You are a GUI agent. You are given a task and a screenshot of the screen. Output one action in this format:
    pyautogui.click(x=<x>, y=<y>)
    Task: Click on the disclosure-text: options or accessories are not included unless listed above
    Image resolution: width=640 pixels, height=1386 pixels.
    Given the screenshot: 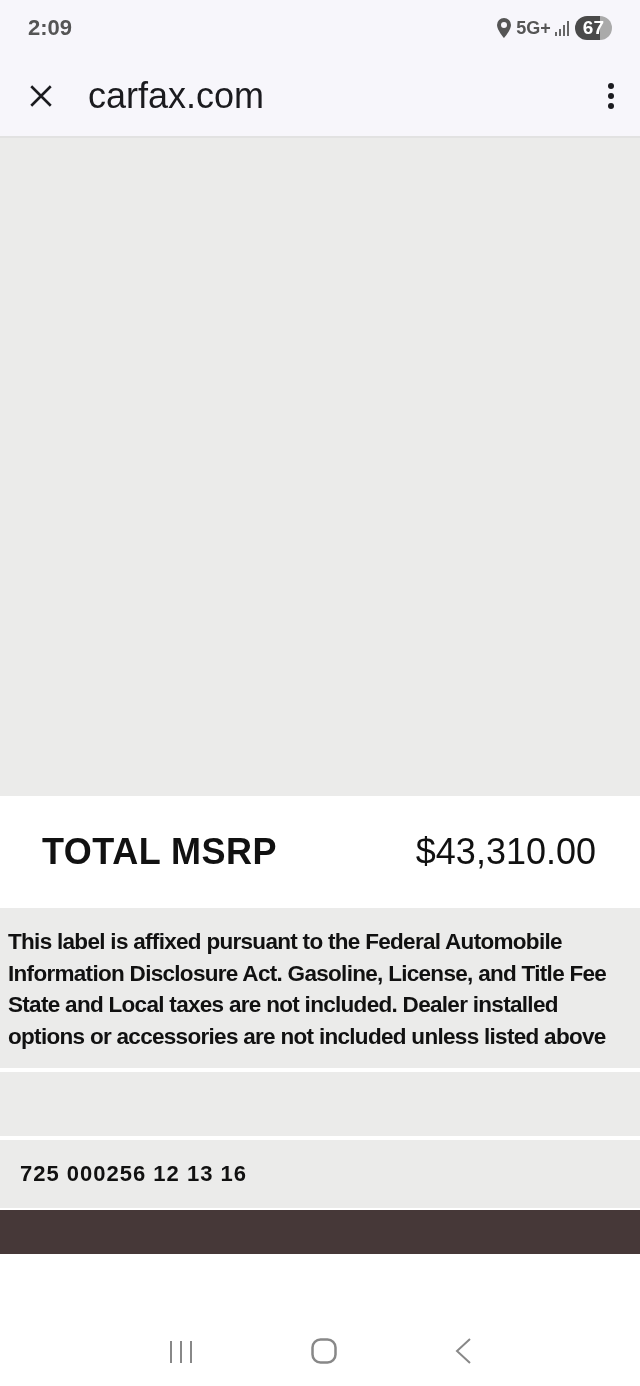 What is the action you would take?
    pyautogui.click(x=307, y=1036)
    